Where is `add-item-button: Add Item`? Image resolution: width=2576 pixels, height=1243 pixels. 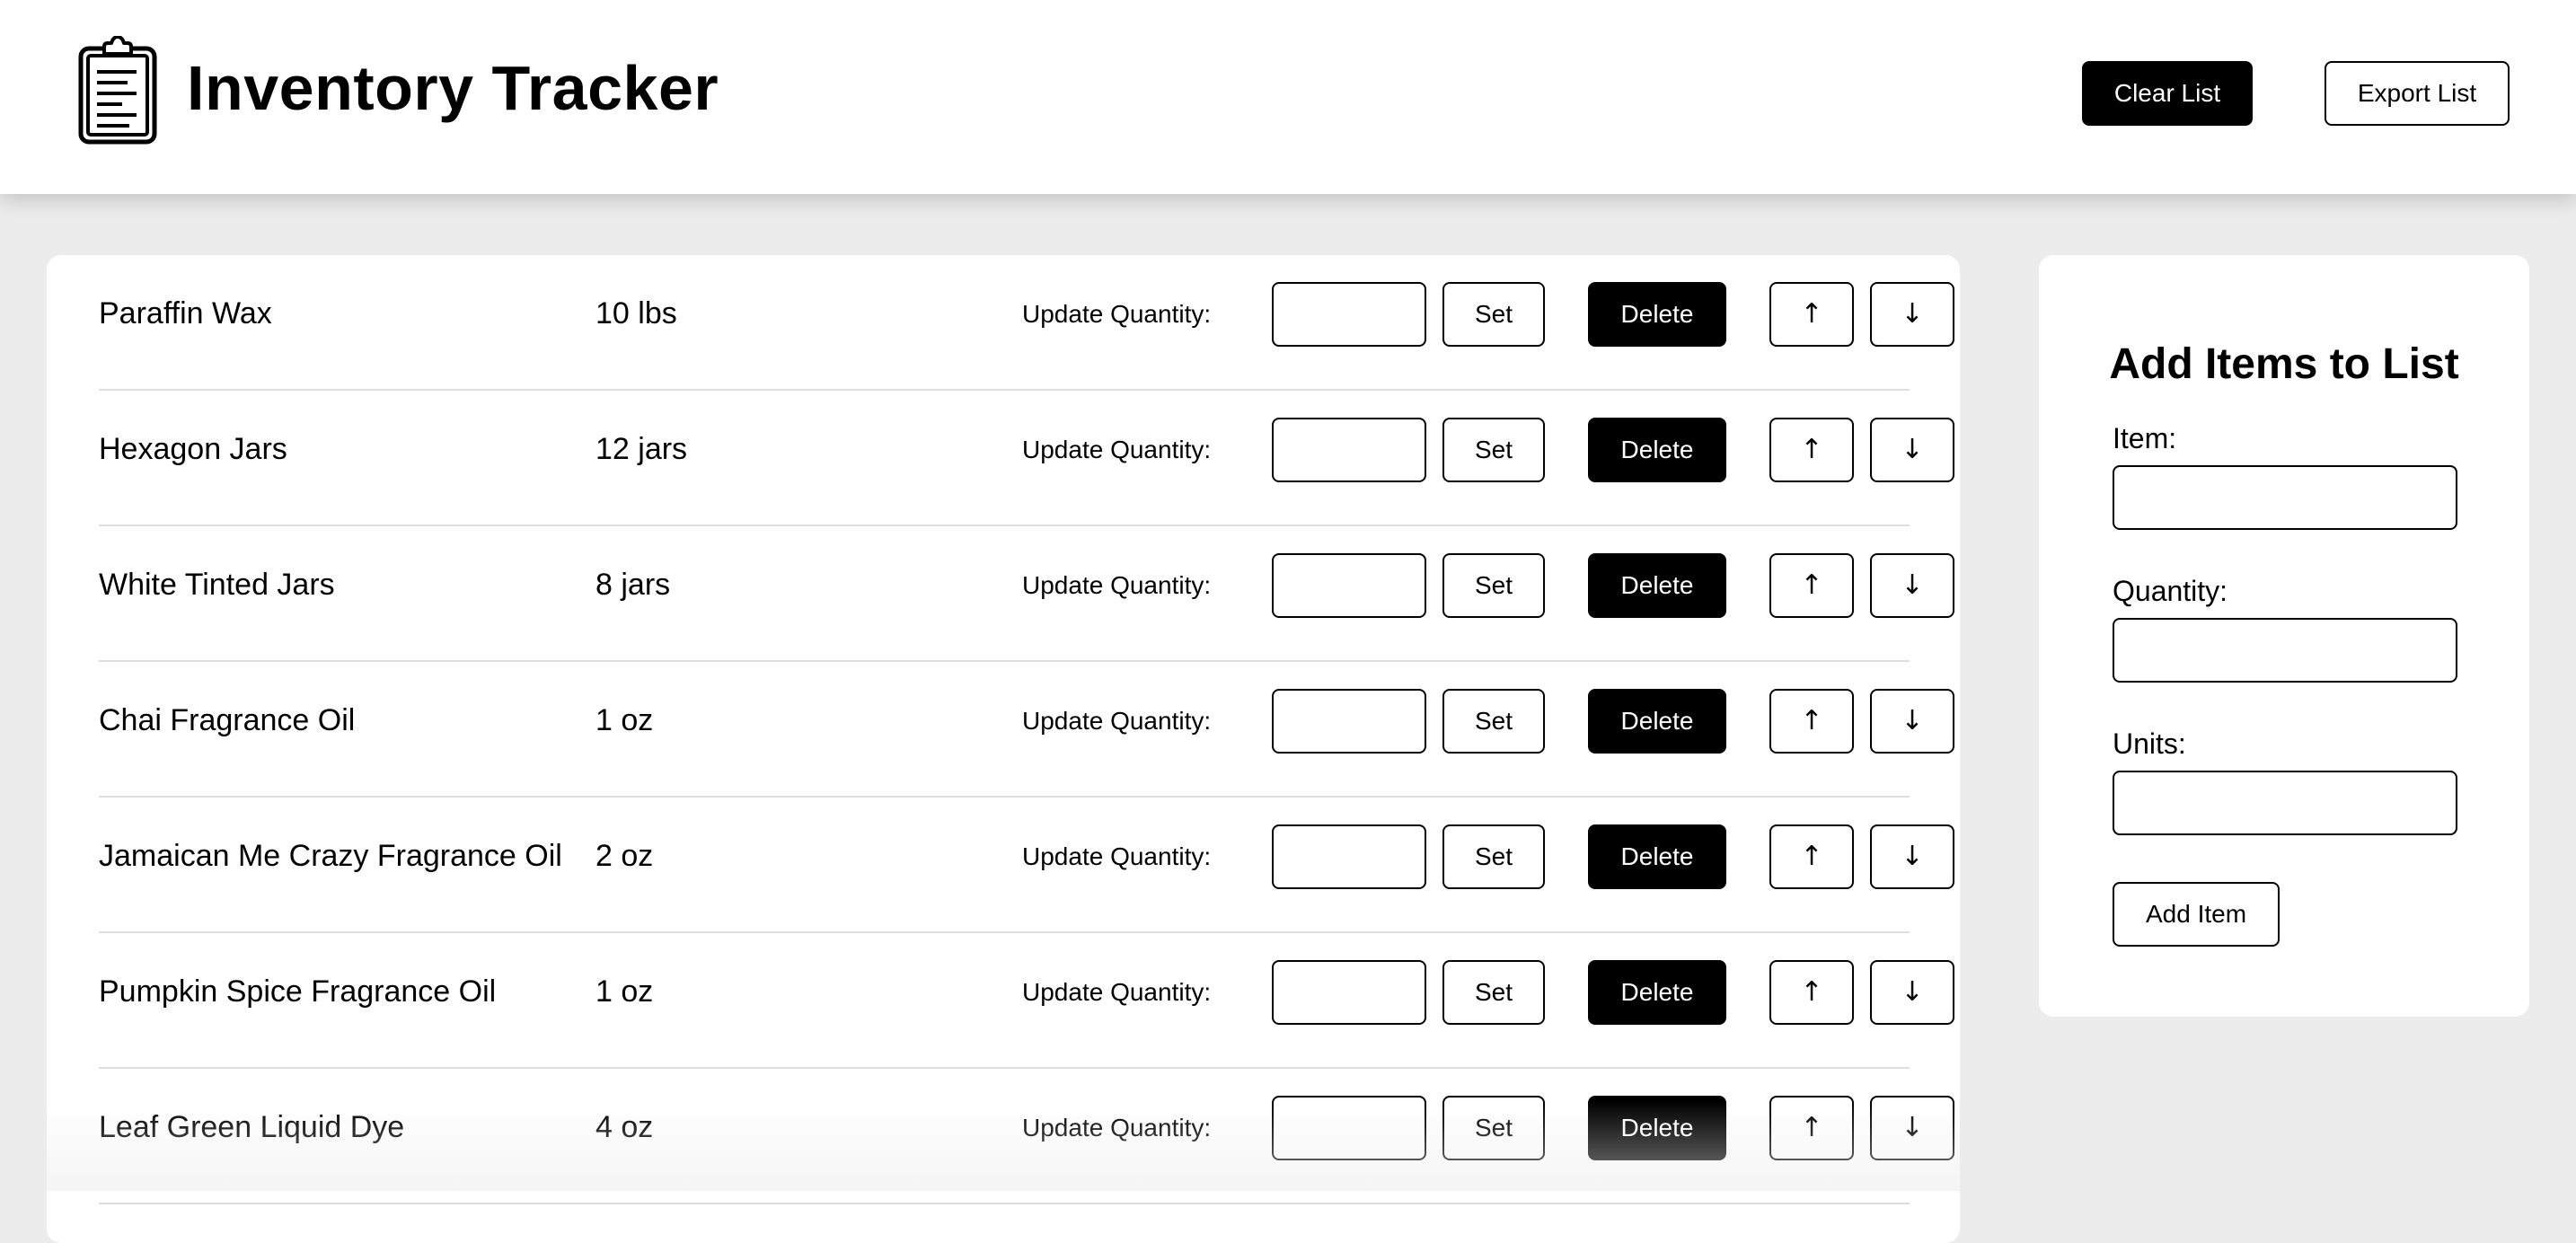 add-item-button: Add Item is located at coordinates (2196, 914).